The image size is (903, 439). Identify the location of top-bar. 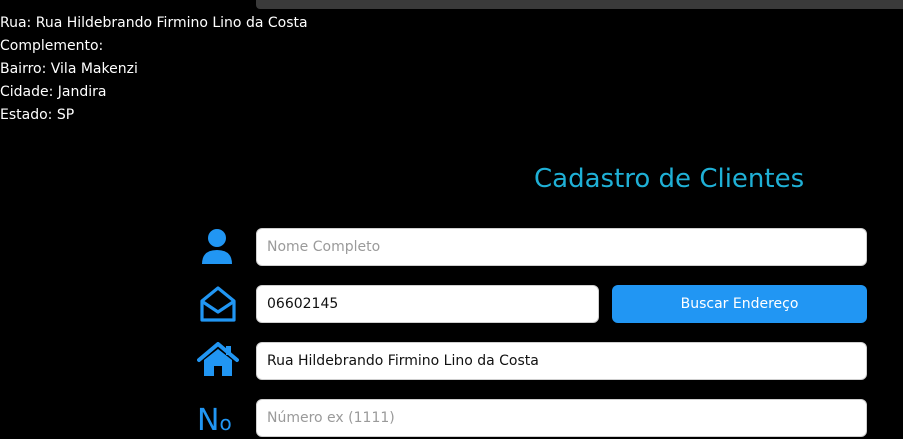
(579, 4).